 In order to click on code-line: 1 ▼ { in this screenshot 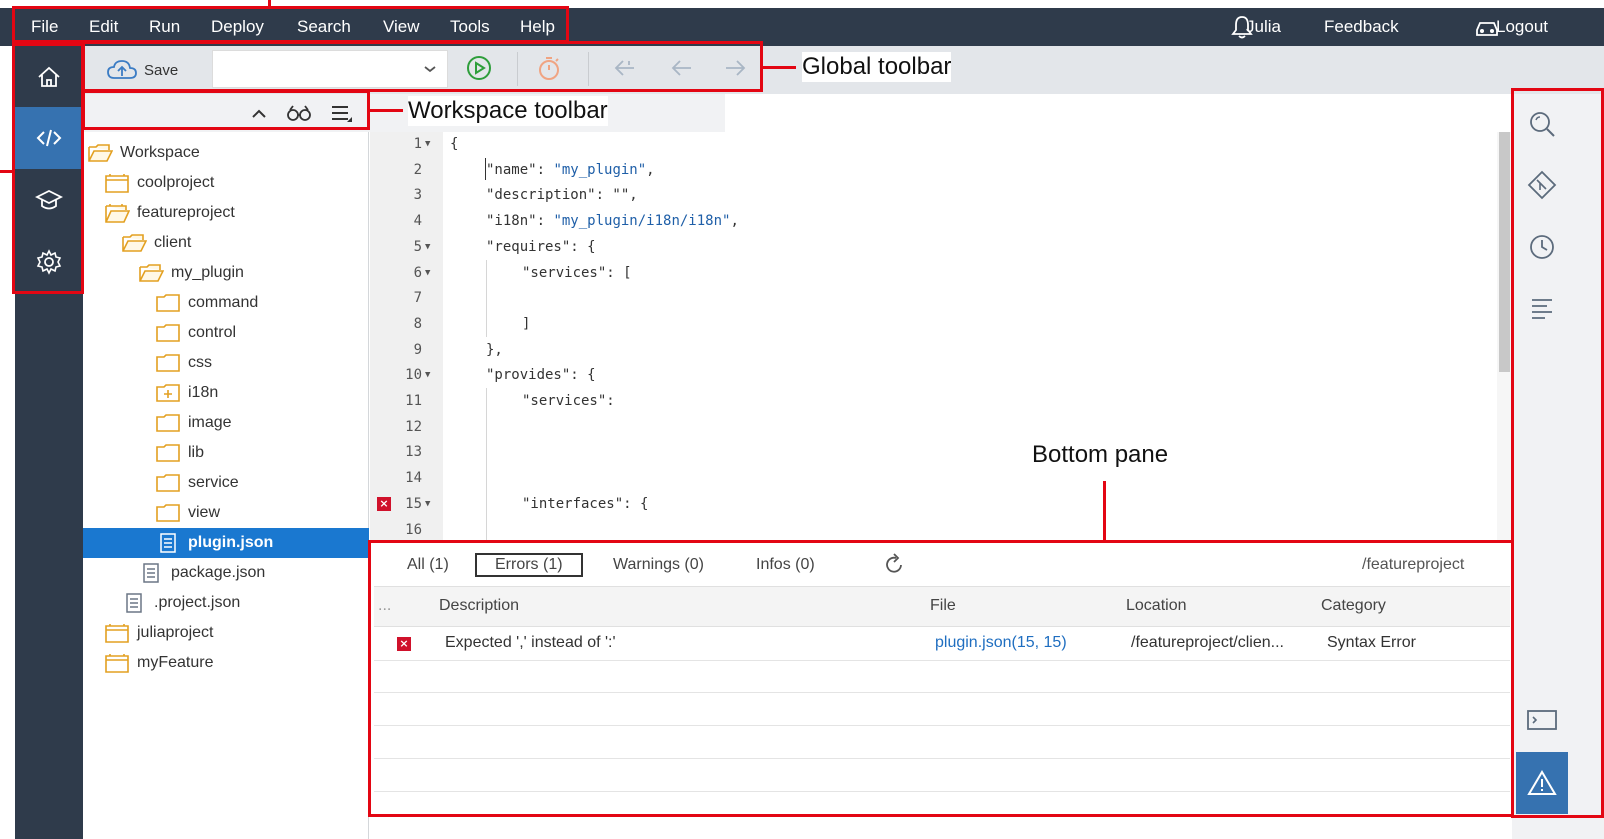, I will do `click(934, 144)`.